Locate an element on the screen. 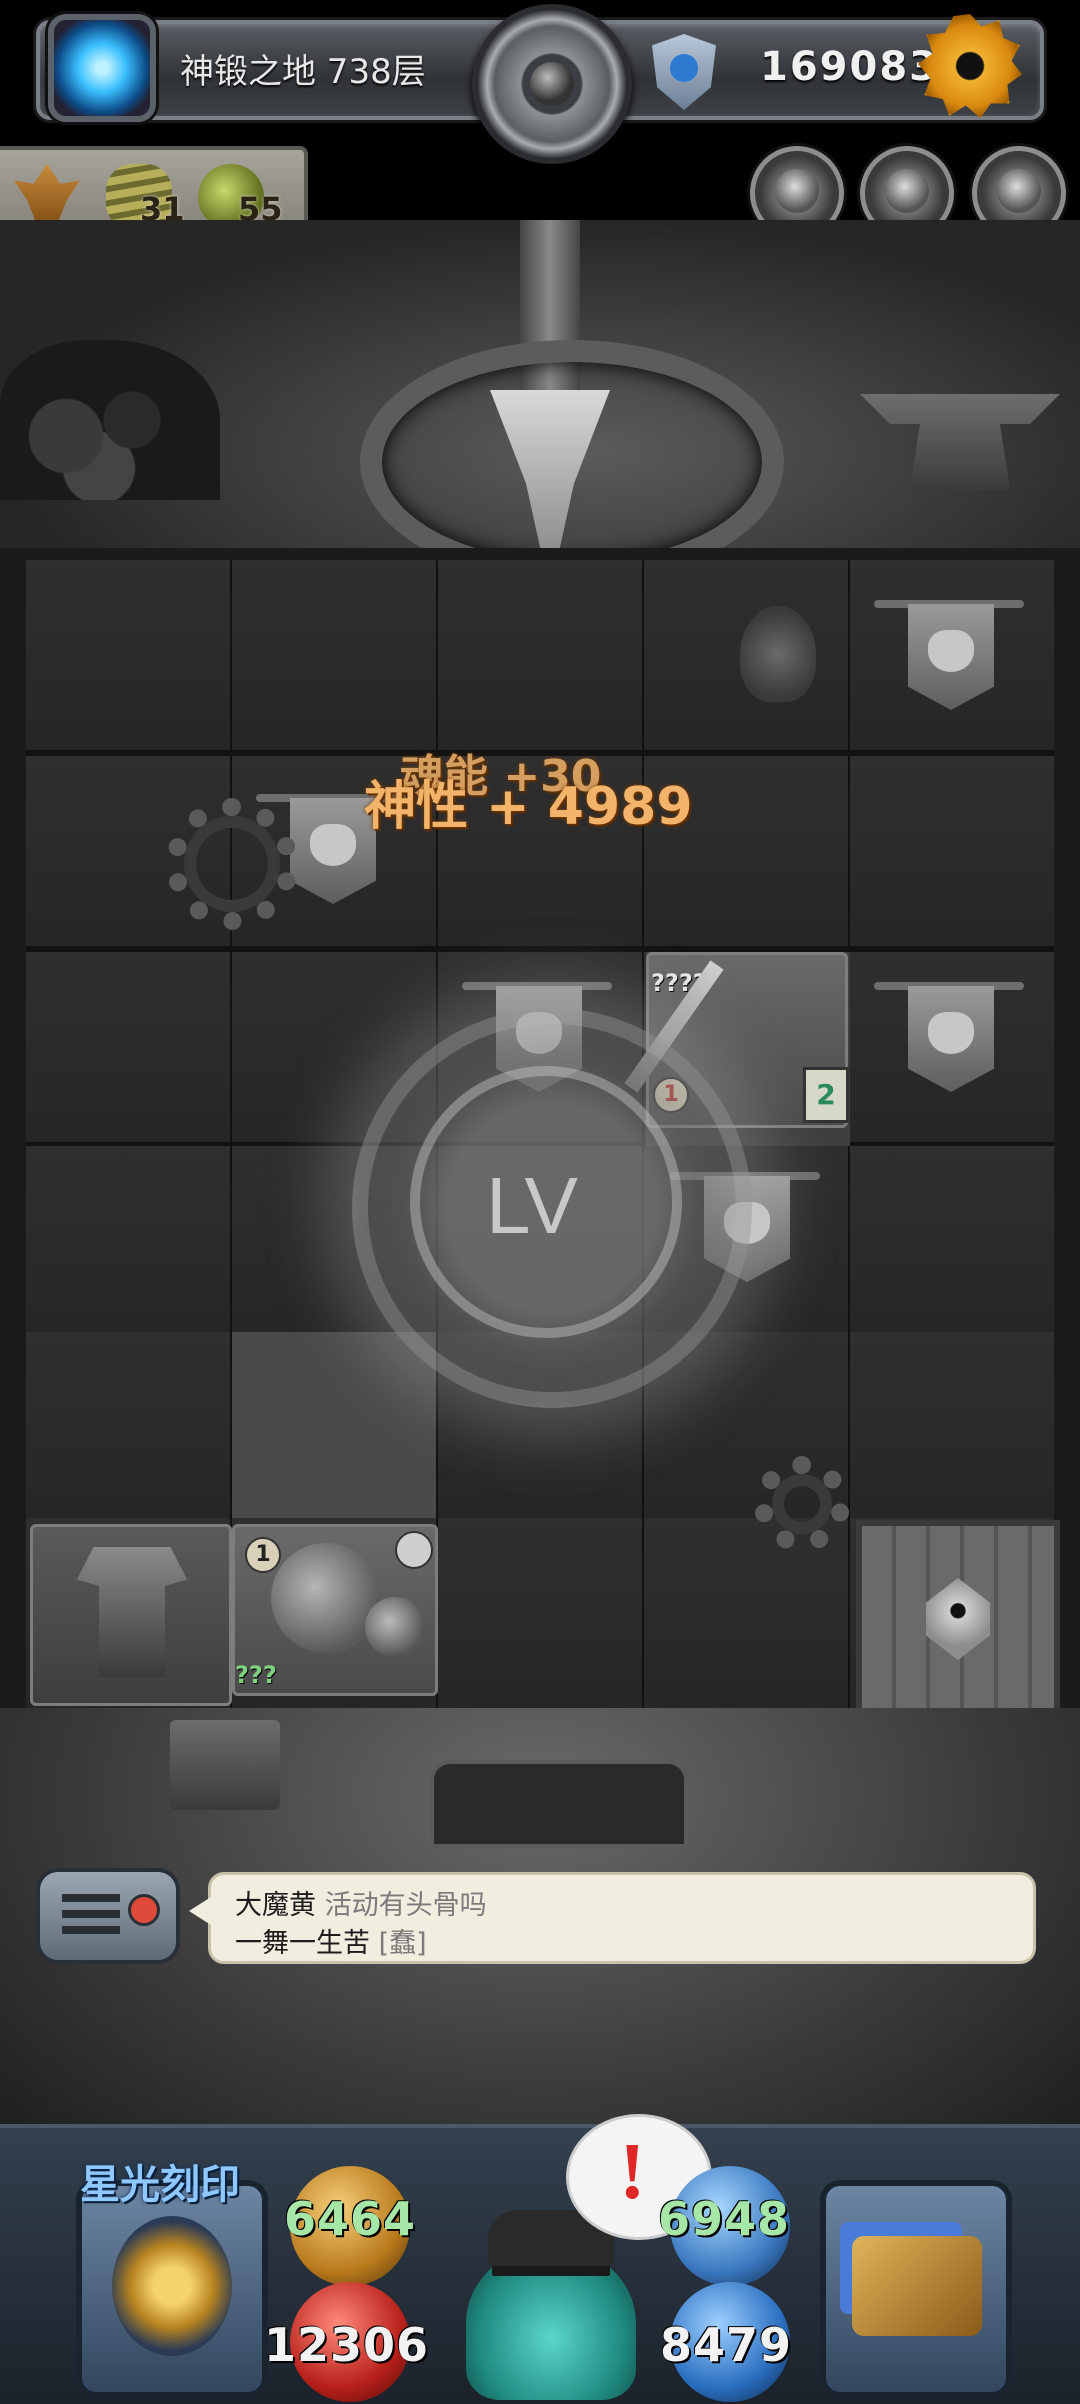 The image size is (1080, 2404). armor-item-tile is located at coordinates (131, 1615).